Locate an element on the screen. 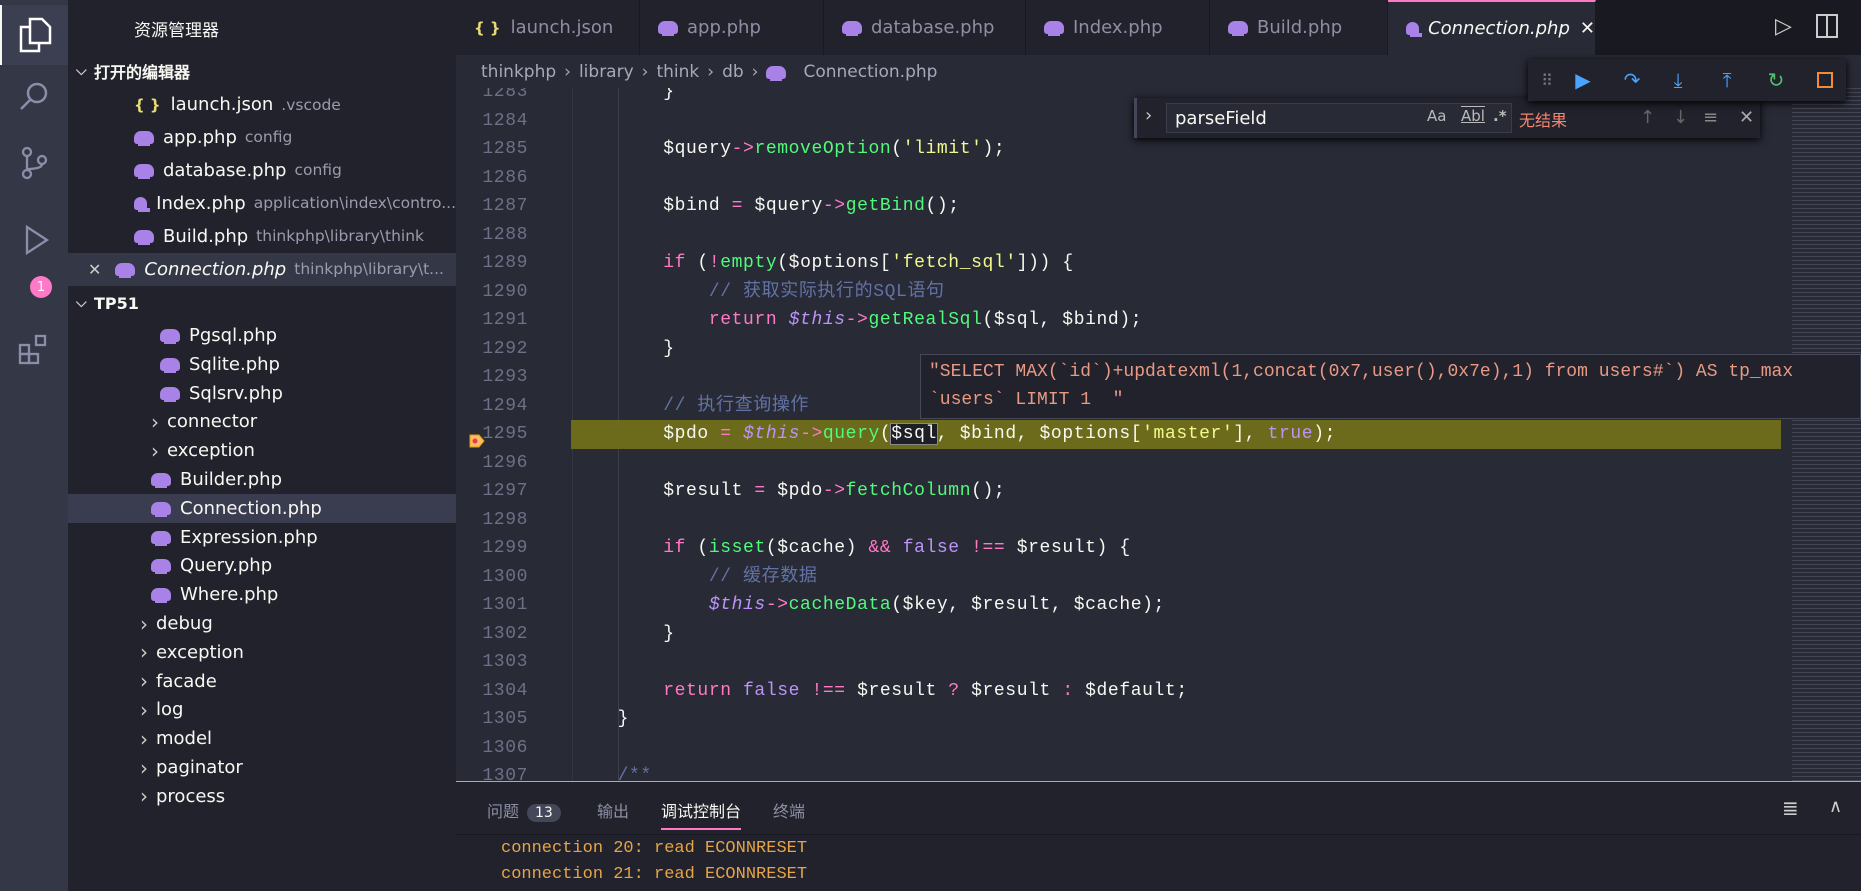 This screenshot has height=891, width=1861. tree-folder: › process is located at coordinates (262, 796).